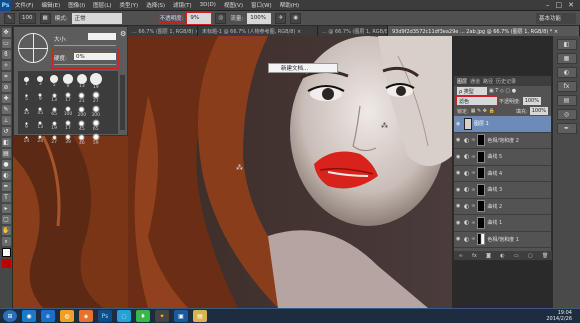 The width and height of the screenshot is (580, 323). What do you see at coordinates (81, 139) in the screenshot?
I see `brush-preset: 46` at bounding box center [81, 139].